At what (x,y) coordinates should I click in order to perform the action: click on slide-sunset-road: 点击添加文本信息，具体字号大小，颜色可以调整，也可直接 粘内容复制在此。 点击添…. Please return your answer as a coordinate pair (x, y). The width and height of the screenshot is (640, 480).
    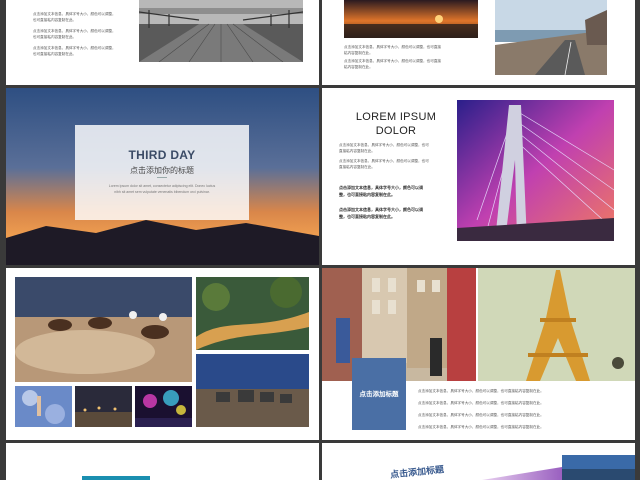
    Looking at the image, I should click on (478, 42).